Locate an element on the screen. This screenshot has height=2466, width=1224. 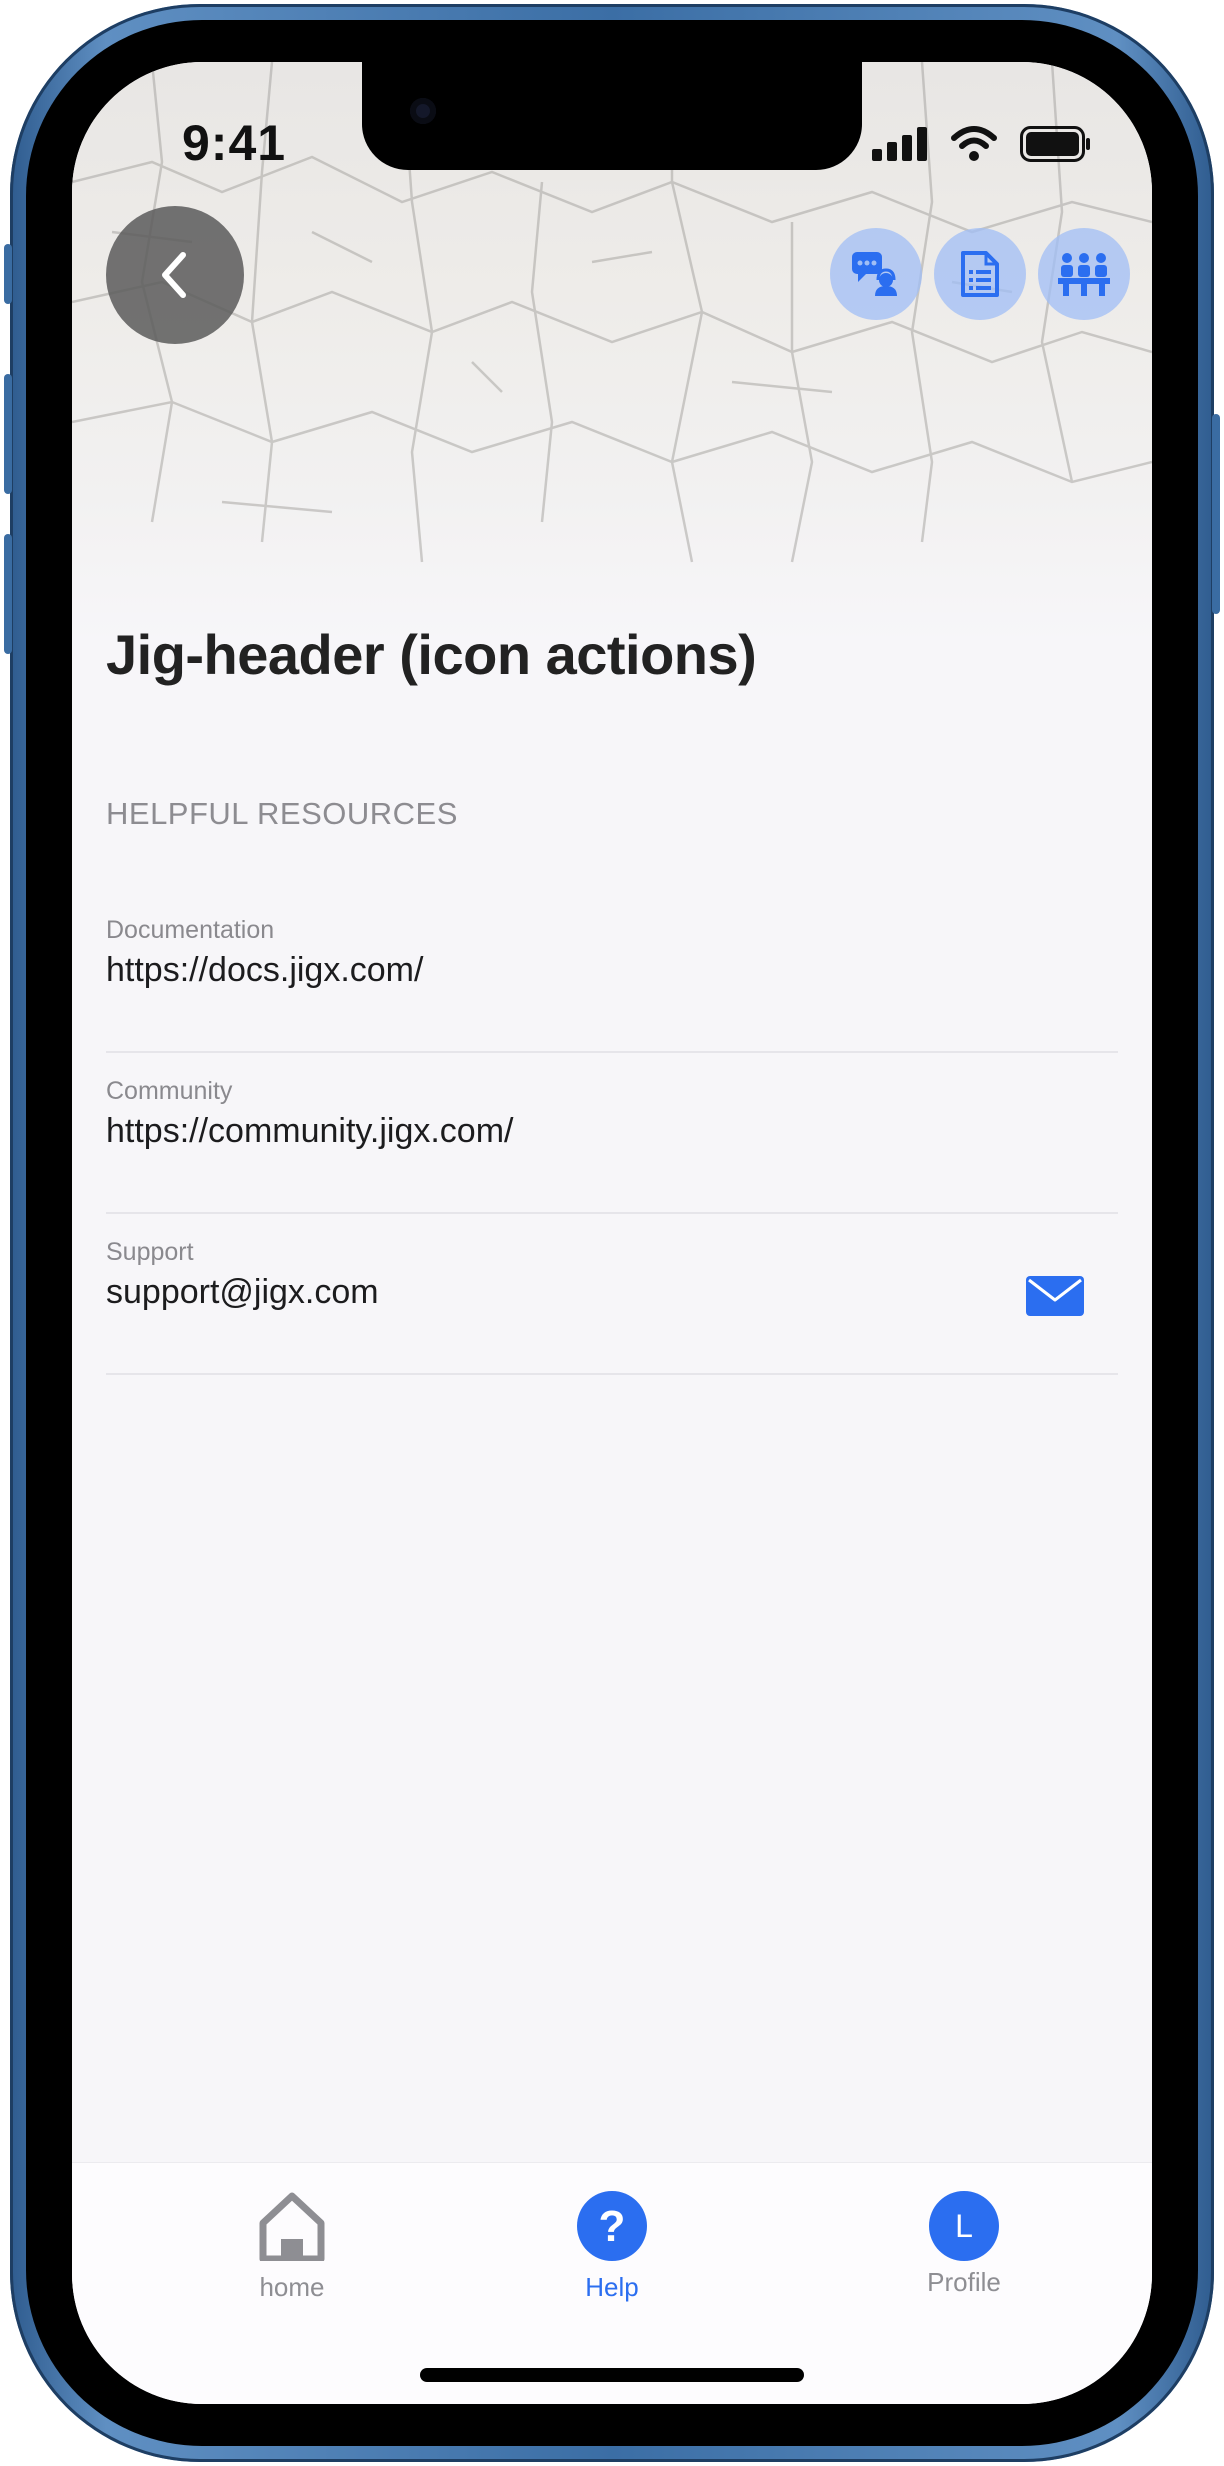
item-label: Community is located at coordinates (169, 1091).